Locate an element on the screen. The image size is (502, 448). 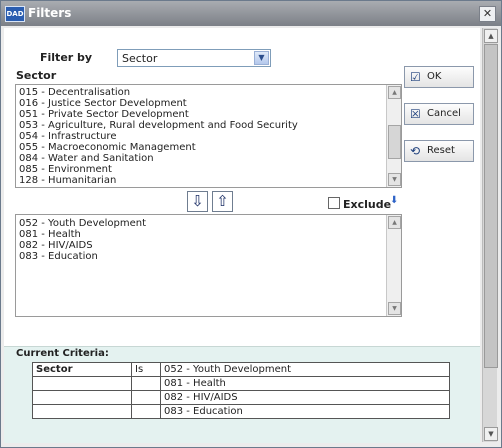
reset-icon: ⟲ is located at coordinates (415, 151).